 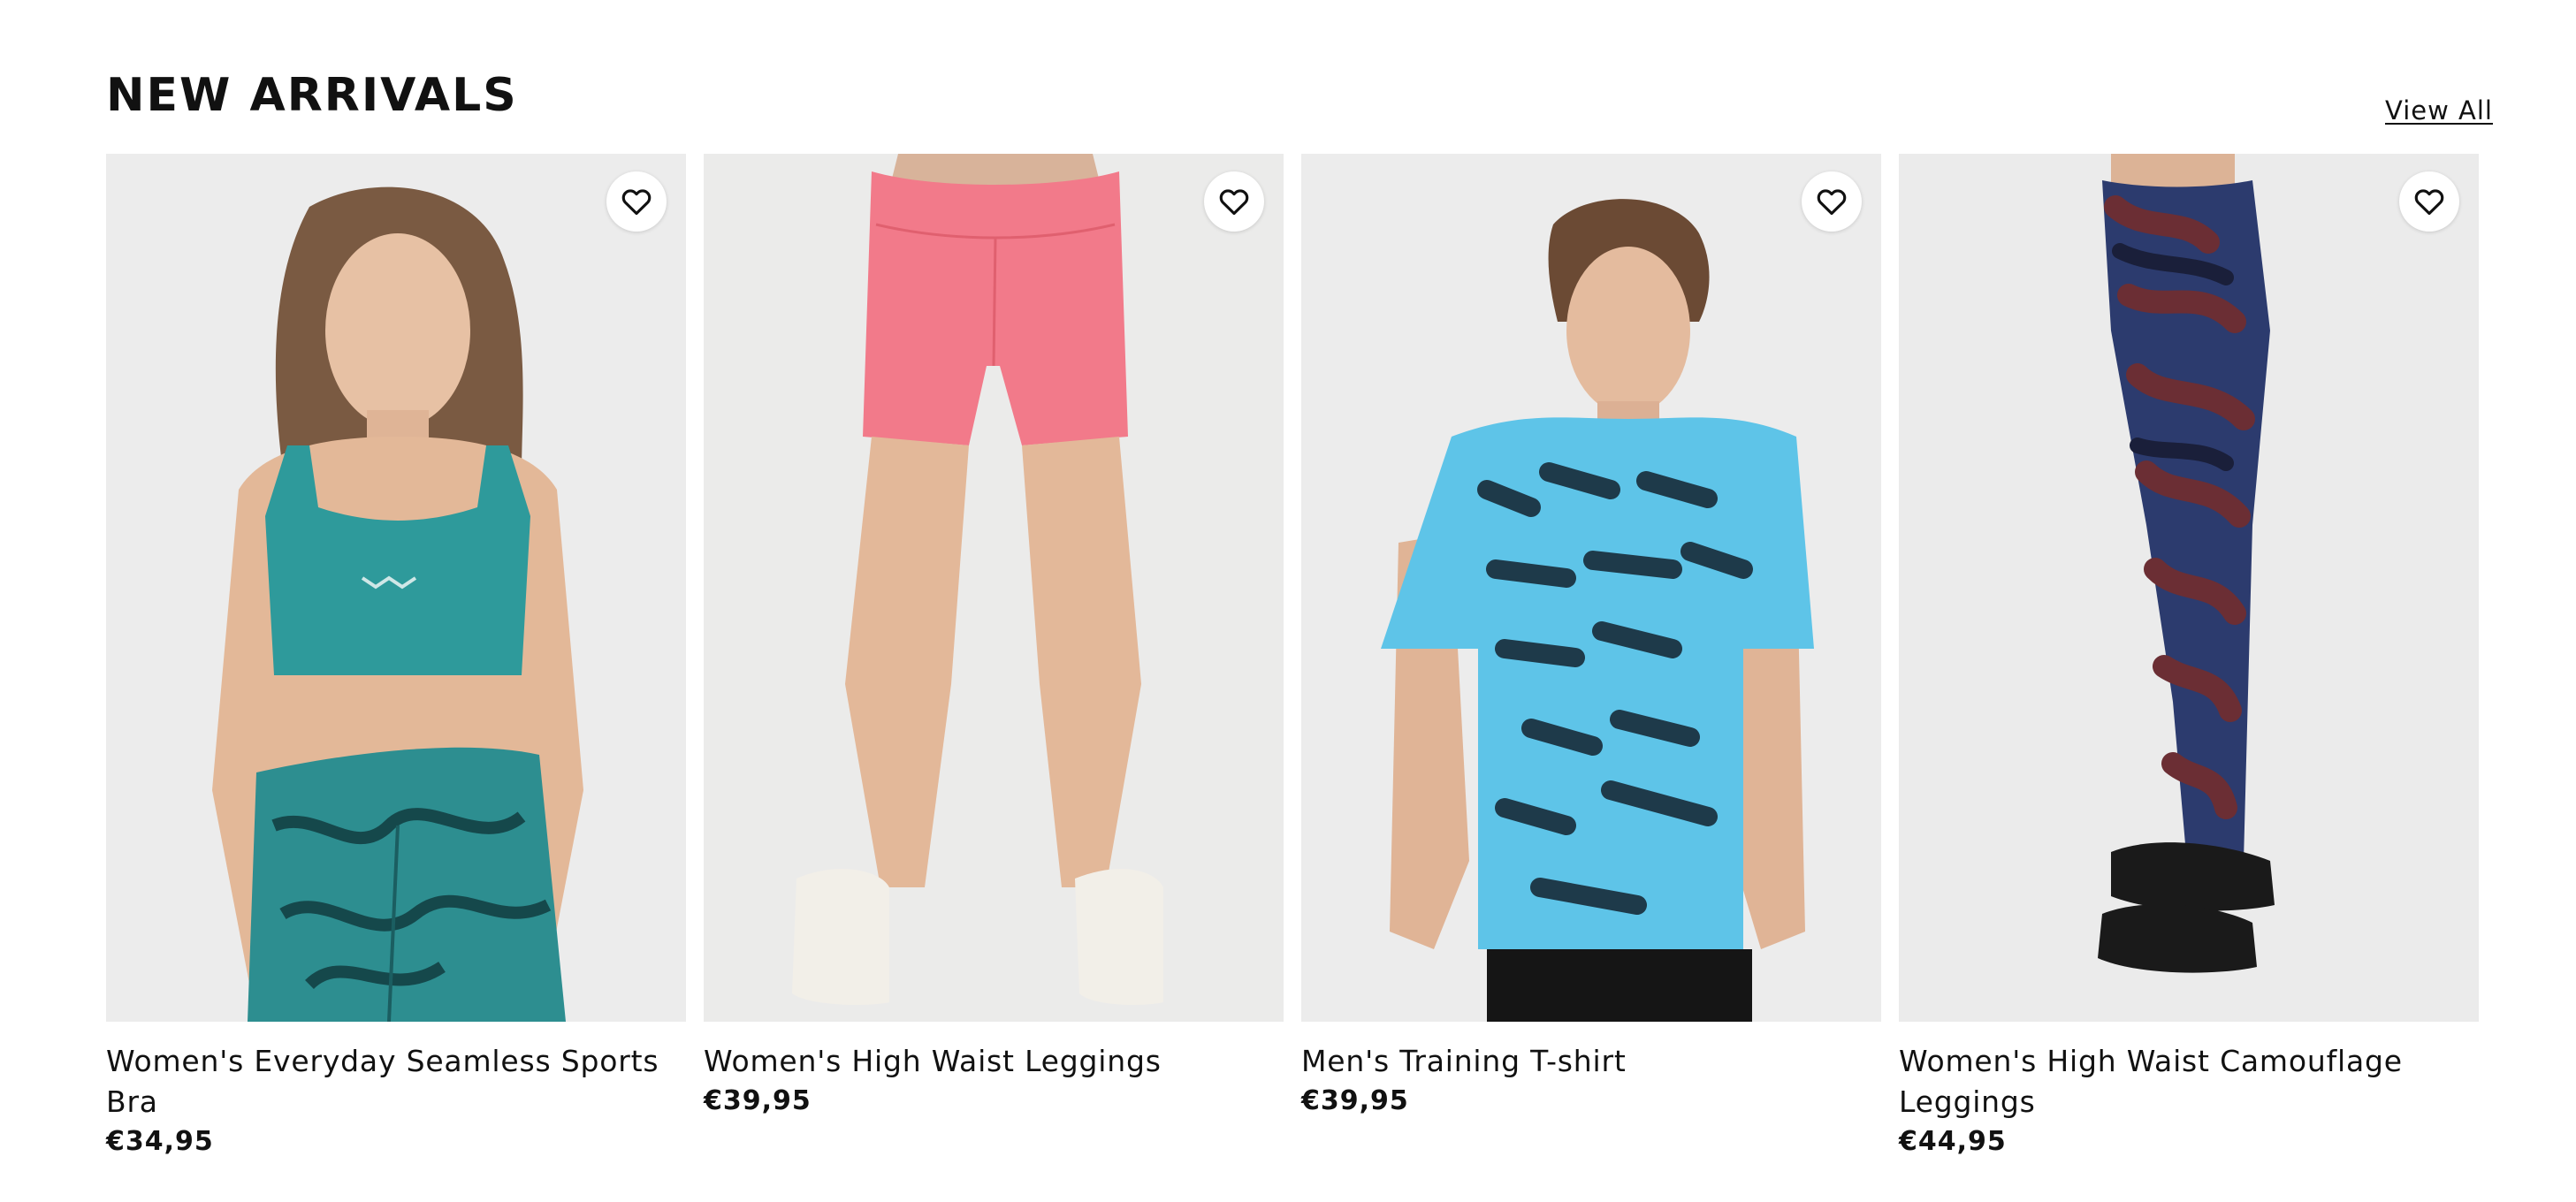 What do you see at coordinates (2439, 110) in the screenshot?
I see `view-all-link: View All` at bounding box center [2439, 110].